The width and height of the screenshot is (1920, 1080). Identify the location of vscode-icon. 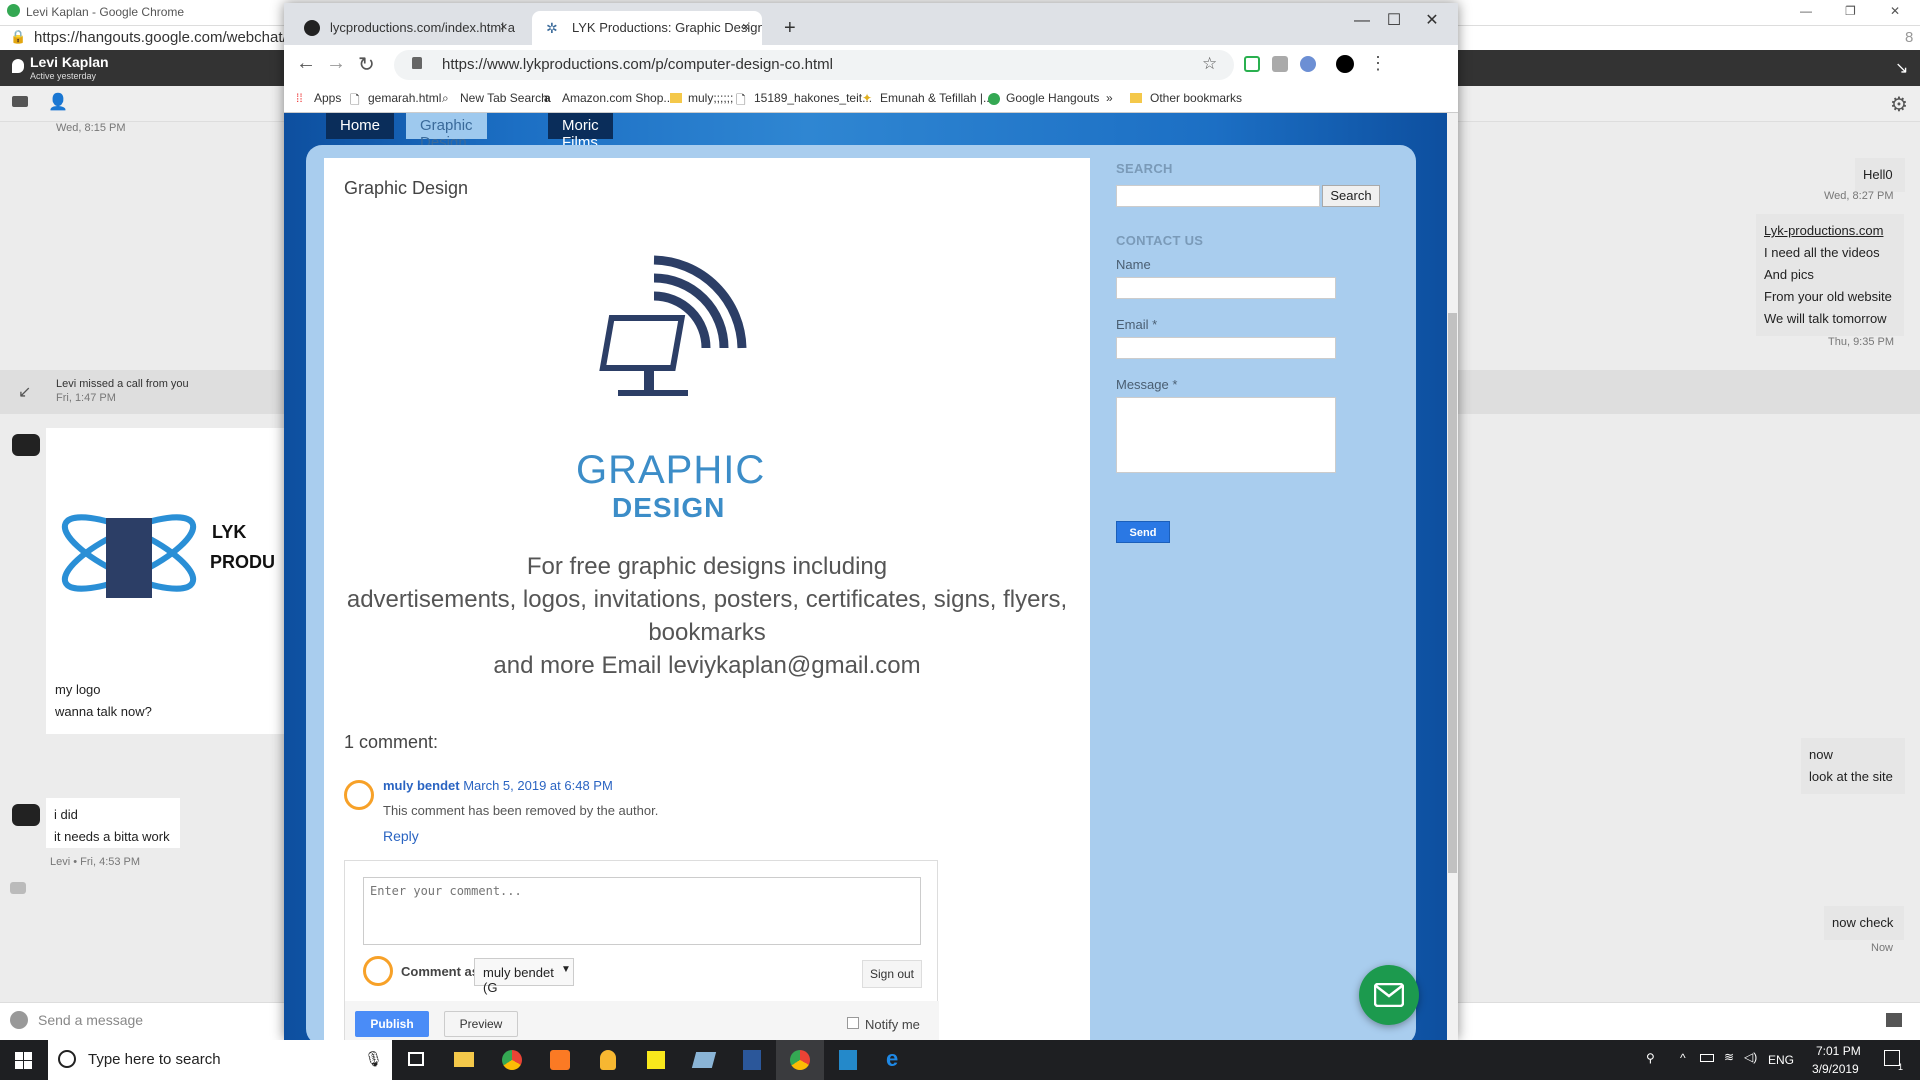
(848, 1060).